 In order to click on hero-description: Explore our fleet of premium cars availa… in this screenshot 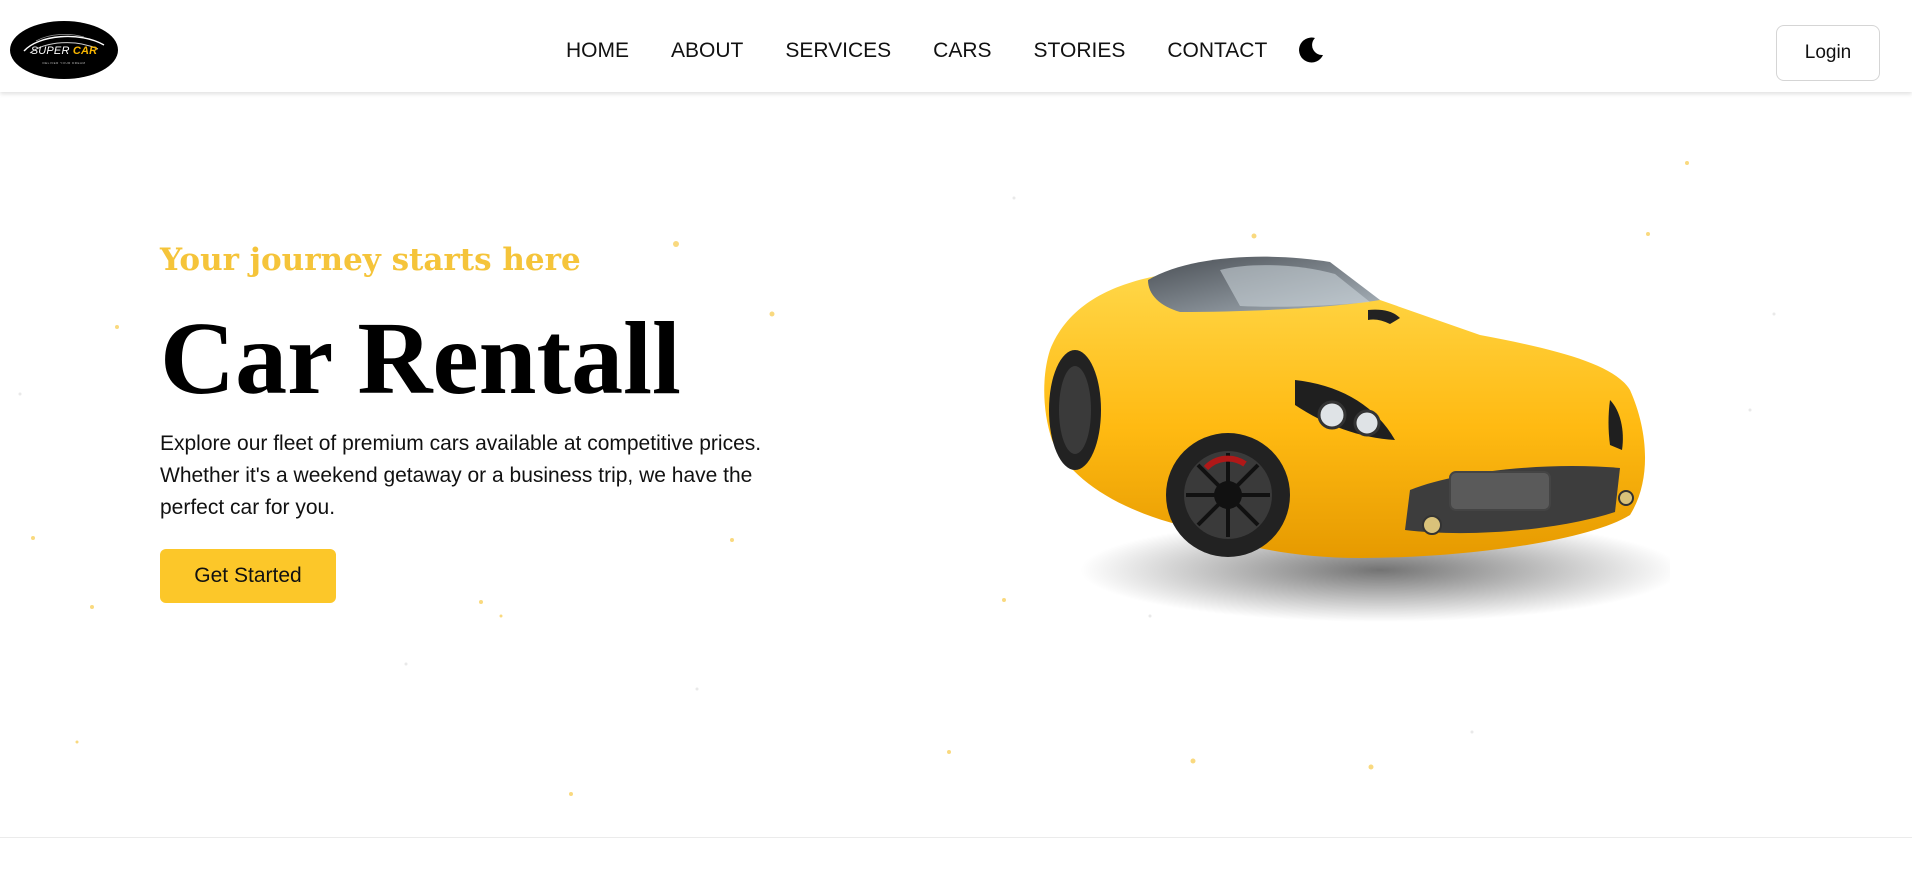, I will do `click(461, 475)`.